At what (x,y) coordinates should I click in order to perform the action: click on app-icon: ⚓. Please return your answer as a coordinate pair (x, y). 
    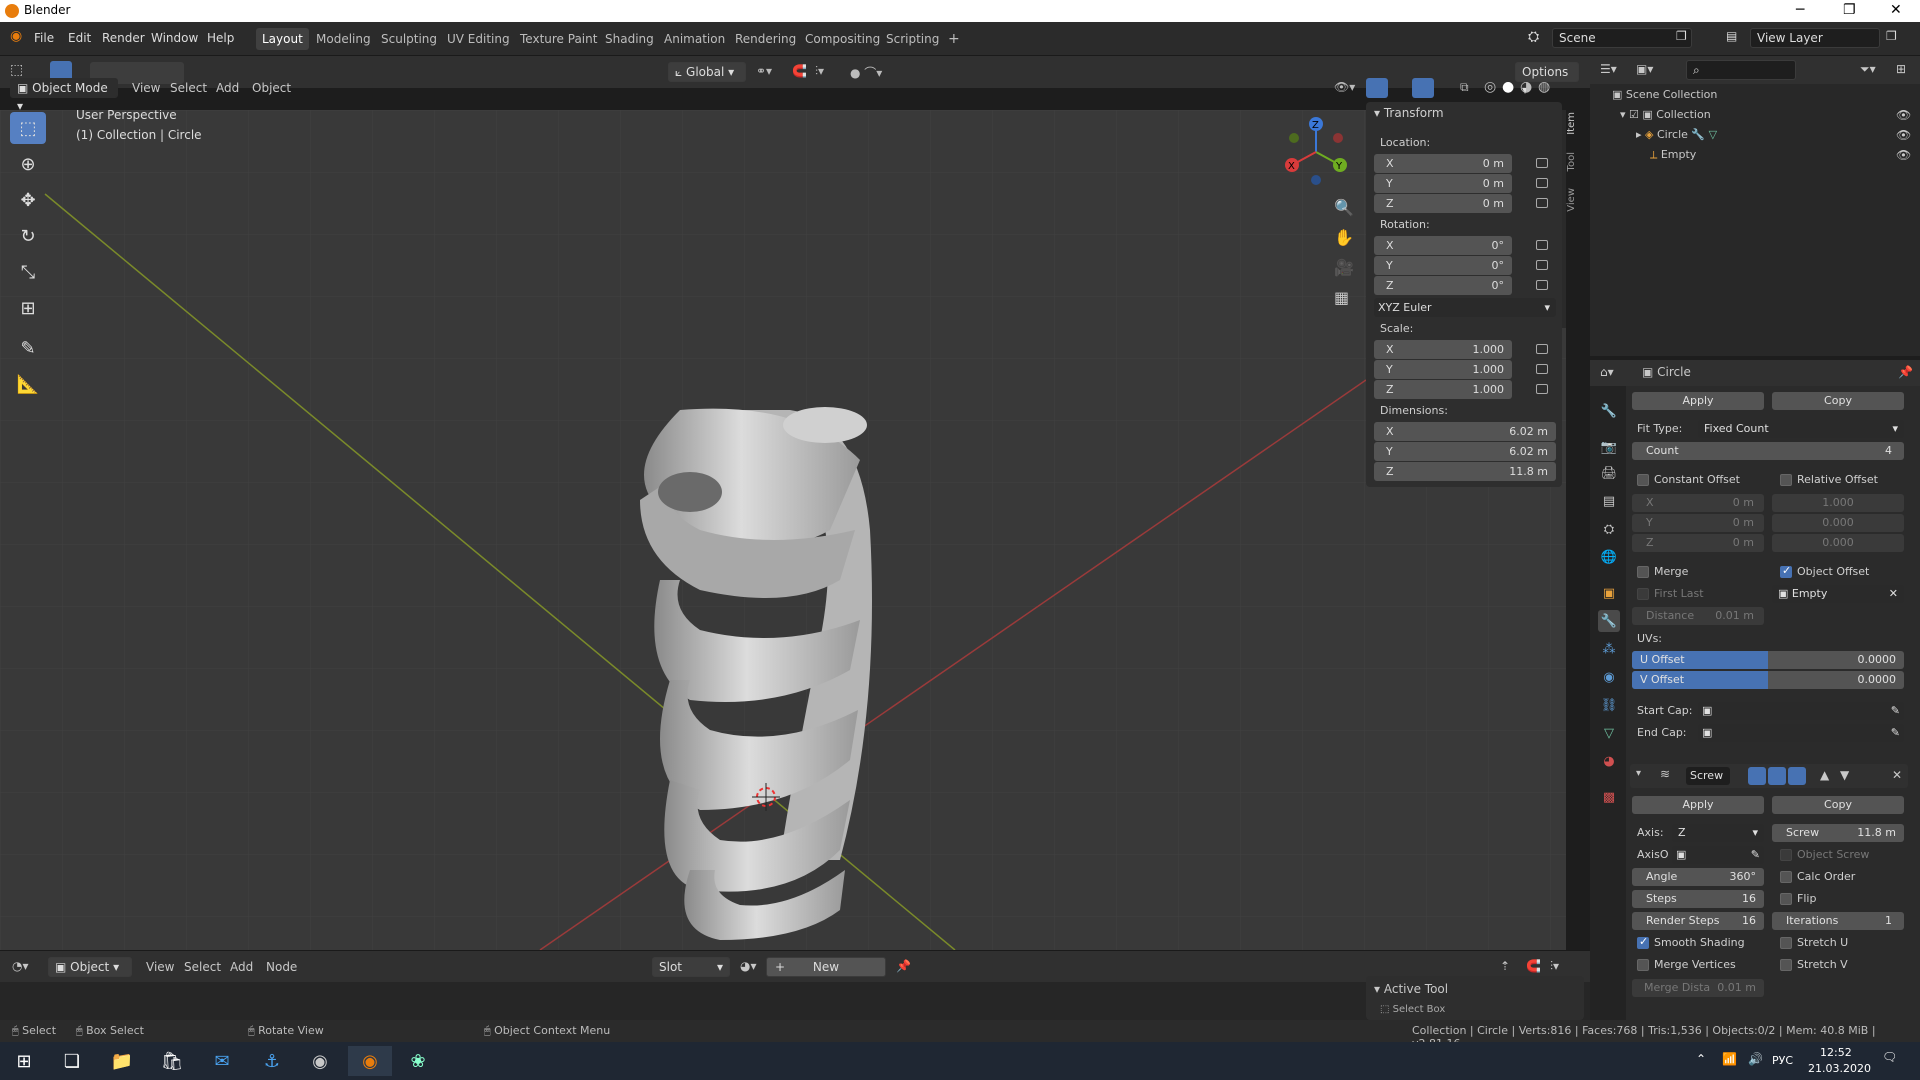
    Looking at the image, I should click on (272, 1061).